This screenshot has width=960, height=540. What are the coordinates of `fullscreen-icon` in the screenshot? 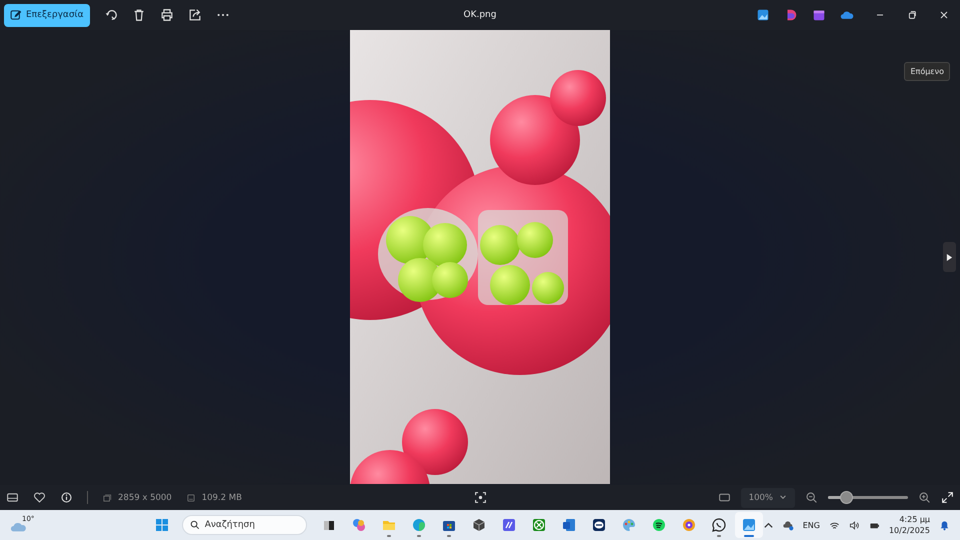 It's located at (947, 497).